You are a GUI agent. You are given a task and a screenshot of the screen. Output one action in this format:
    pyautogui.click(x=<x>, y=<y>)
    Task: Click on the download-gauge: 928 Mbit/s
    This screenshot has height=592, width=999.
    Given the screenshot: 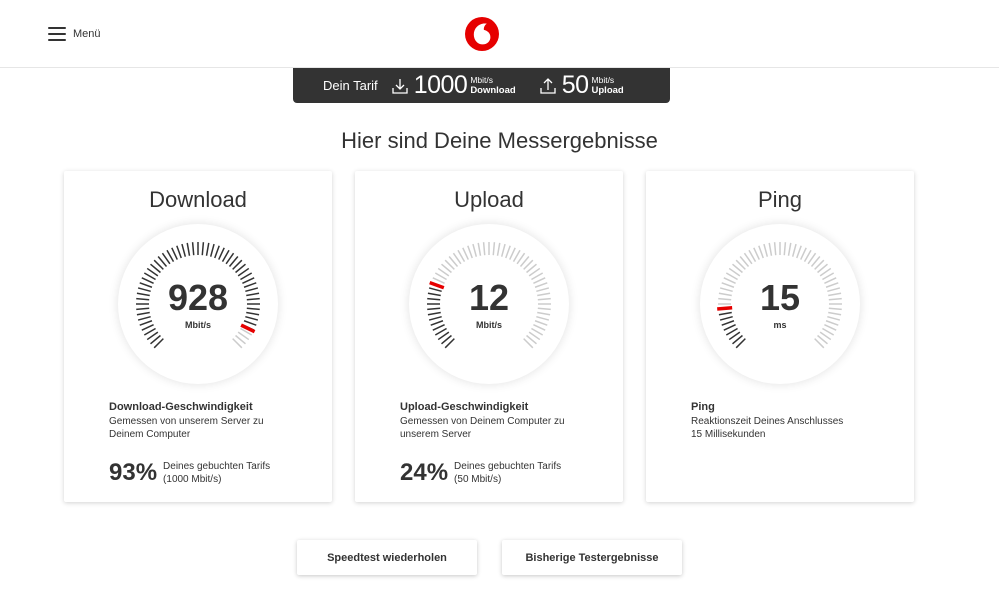 What is the action you would take?
    pyautogui.click(x=198, y=304)
    